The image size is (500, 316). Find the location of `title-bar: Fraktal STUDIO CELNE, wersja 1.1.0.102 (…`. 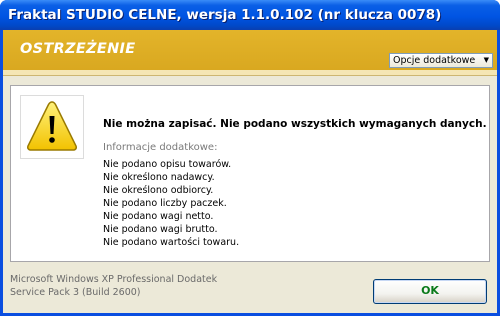

title-bar: Fraktal STUDIO CELNE, wersja 1.1.0.102 (… is located at coordinates (250, 15).